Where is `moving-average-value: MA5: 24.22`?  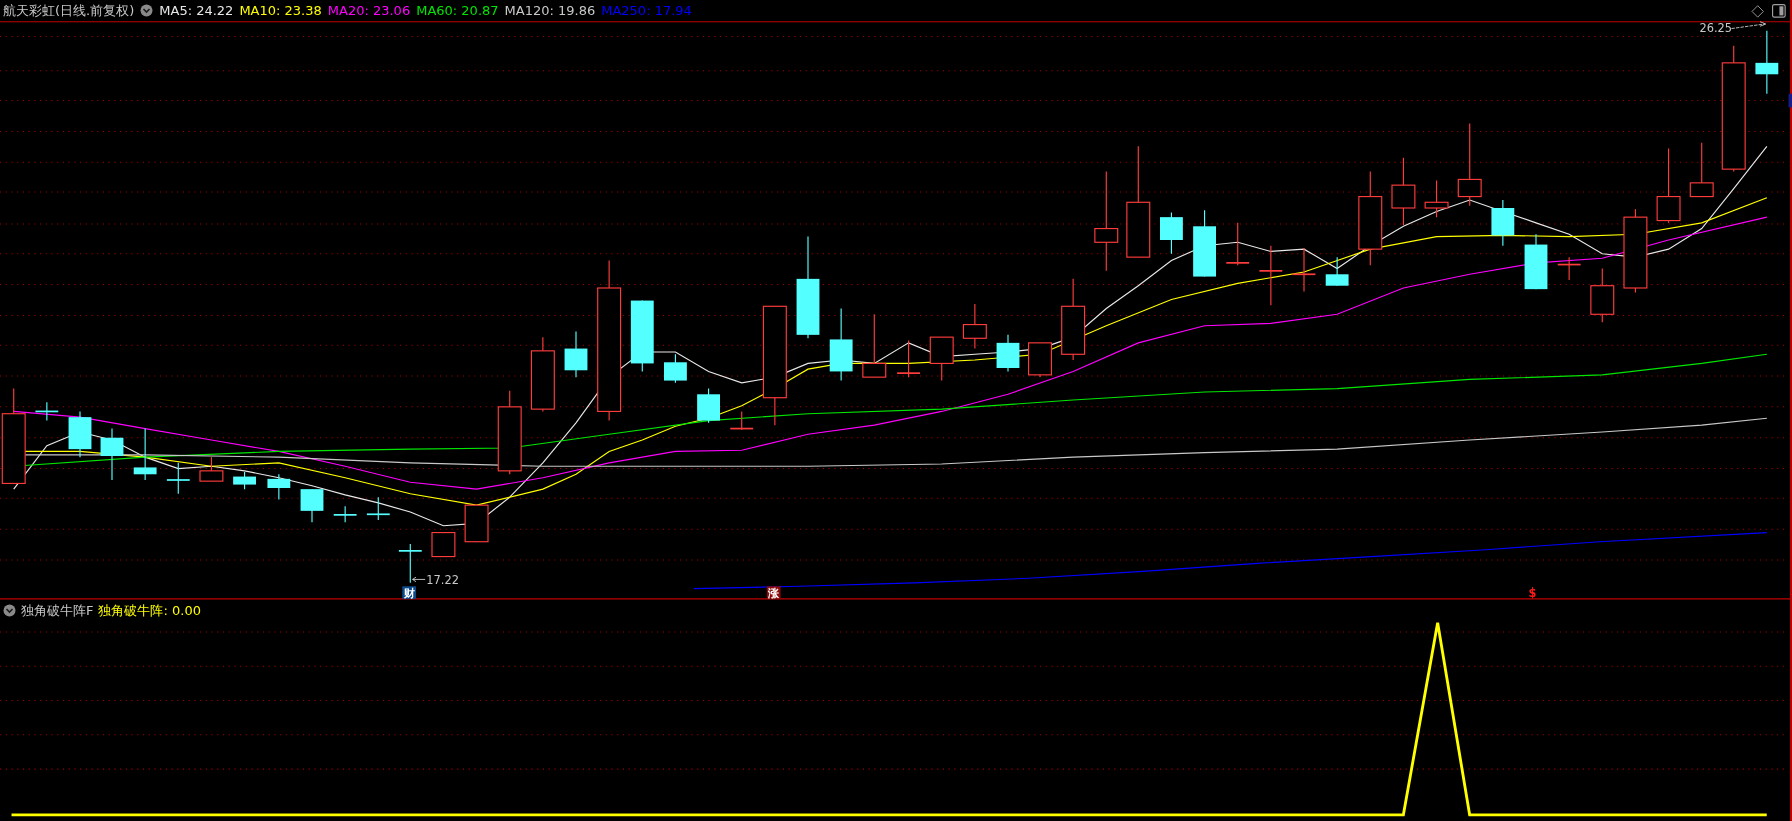 moving-average-value: MA5: 24.22 is located at coordinates (196, 10).